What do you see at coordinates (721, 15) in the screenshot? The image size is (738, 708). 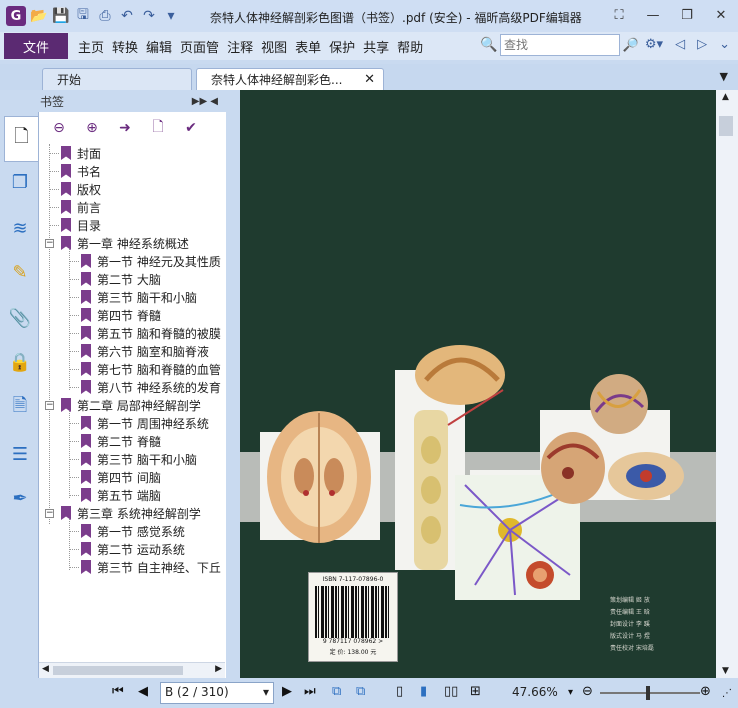 I see `close-button: ✕` at bounding box center [721, 15].